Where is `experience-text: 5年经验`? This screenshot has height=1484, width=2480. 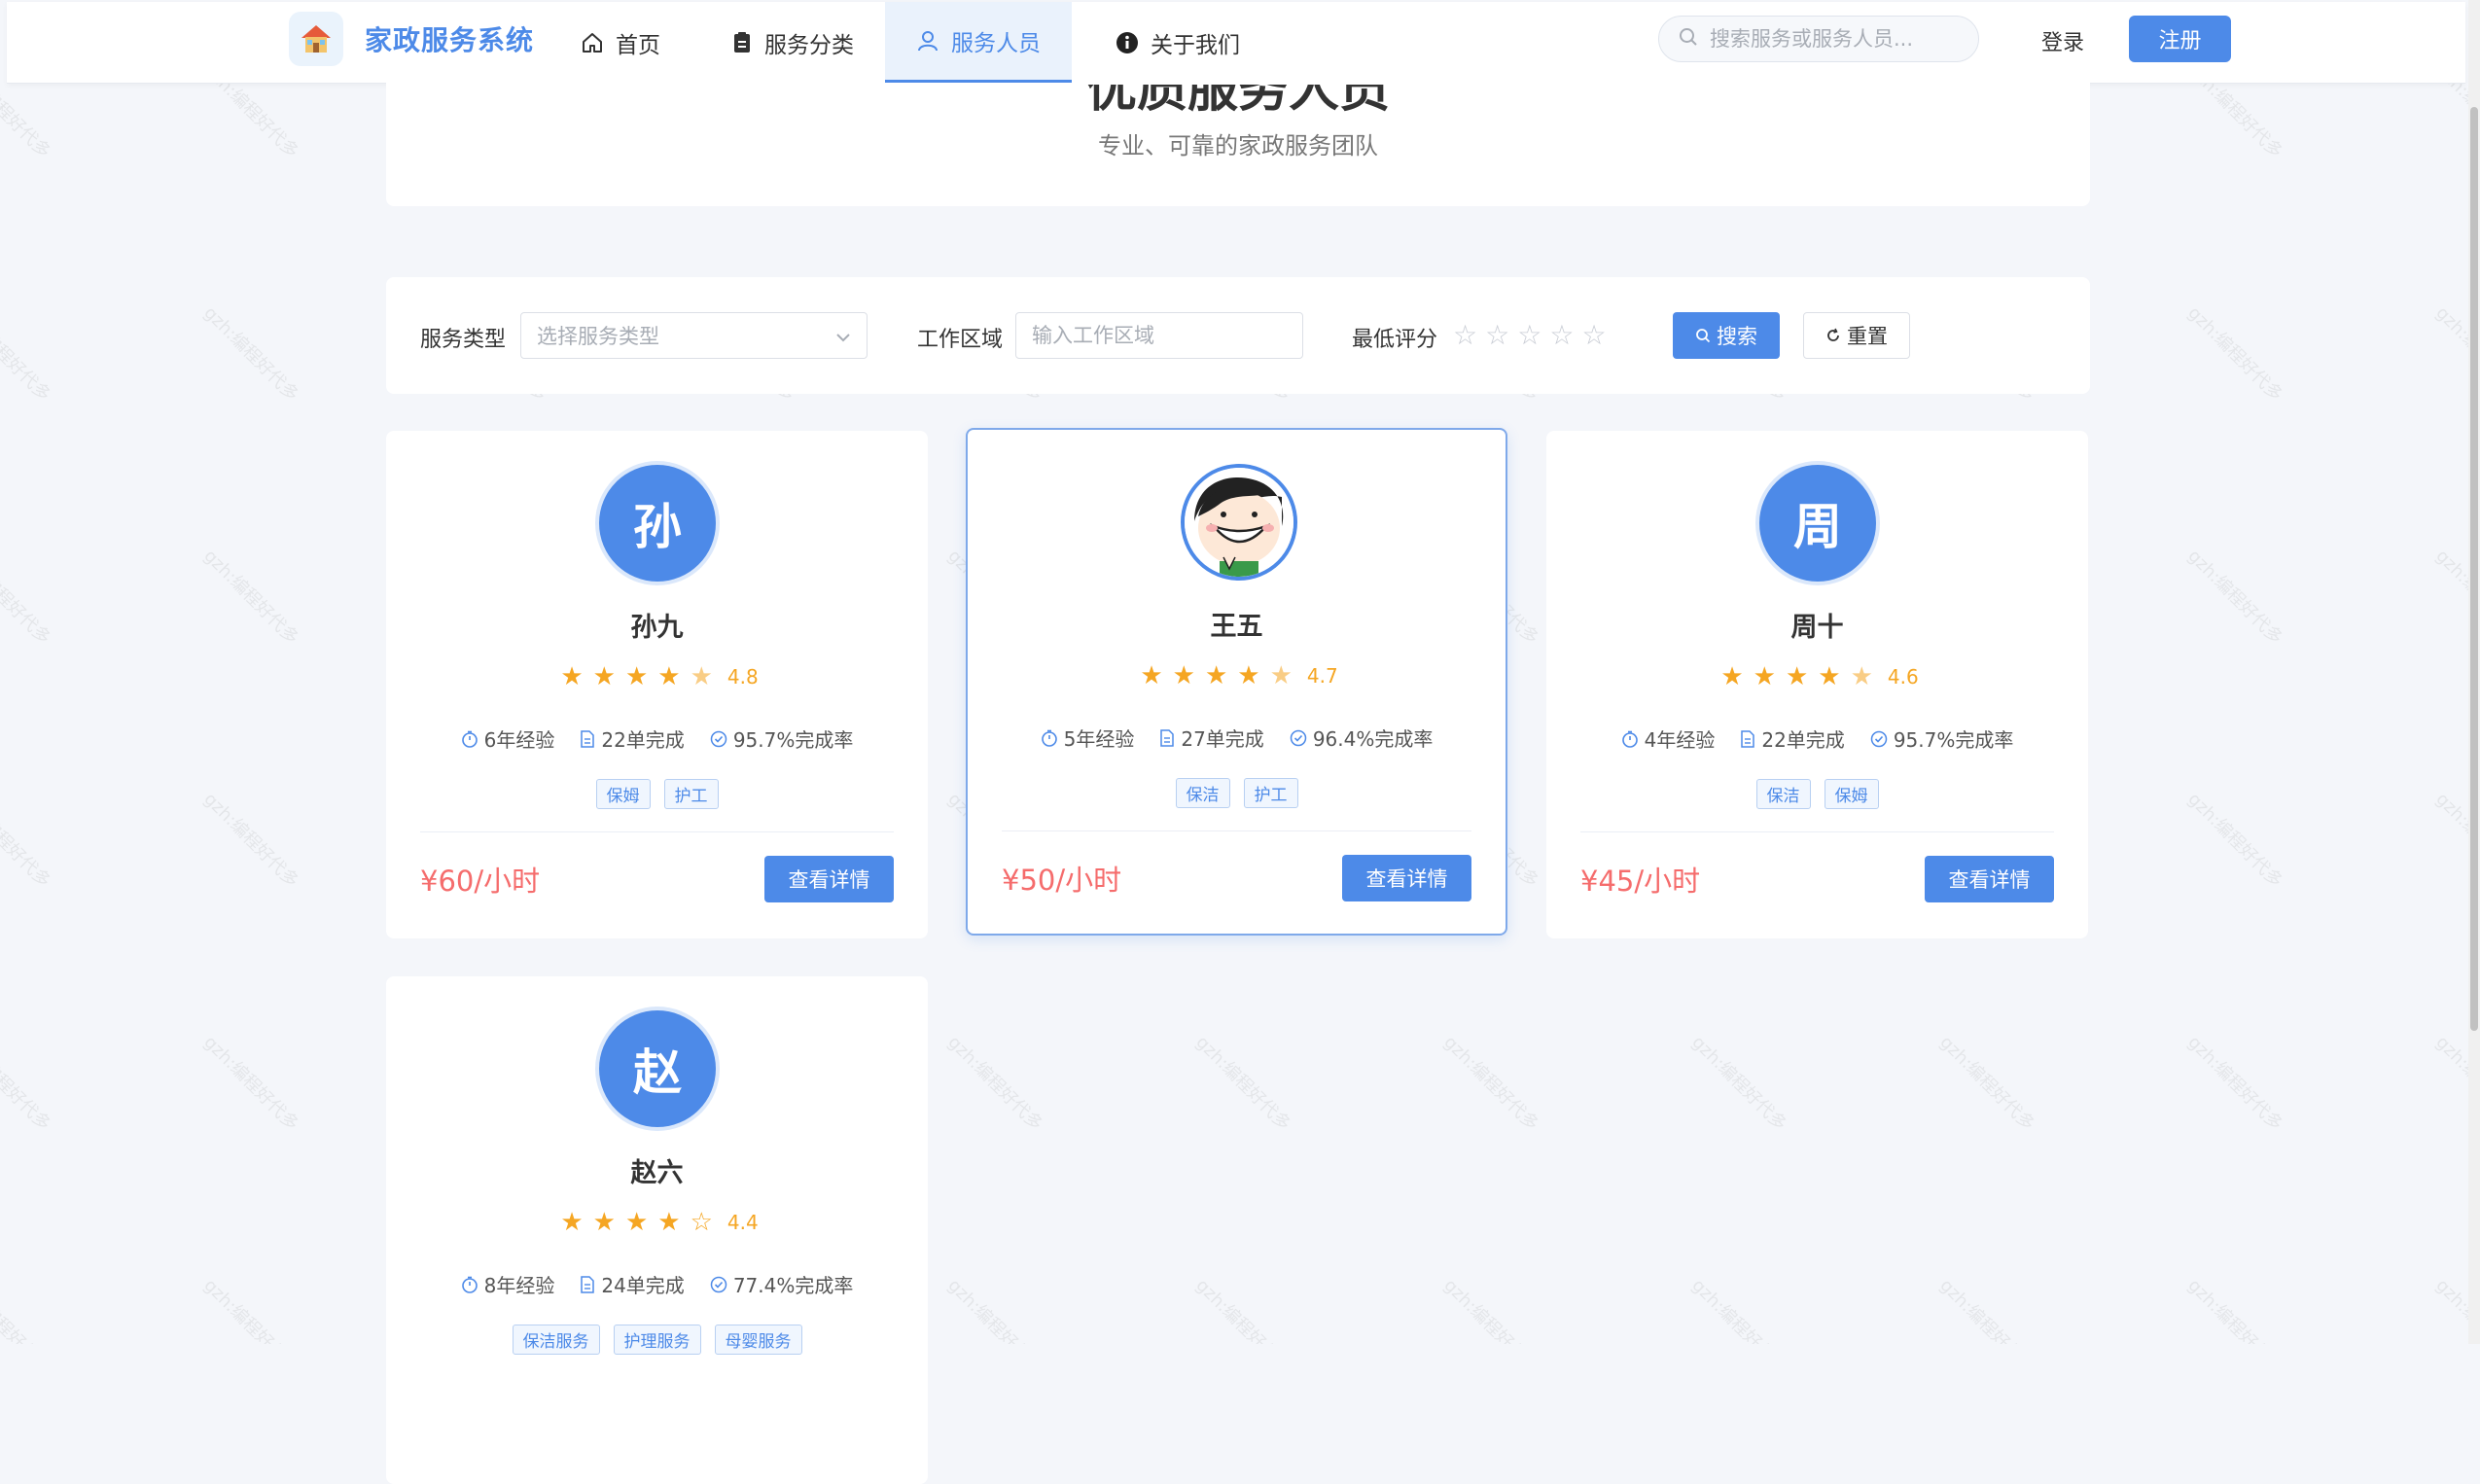 experience-text: 5年经验 is located at coordinates (1099, 739).